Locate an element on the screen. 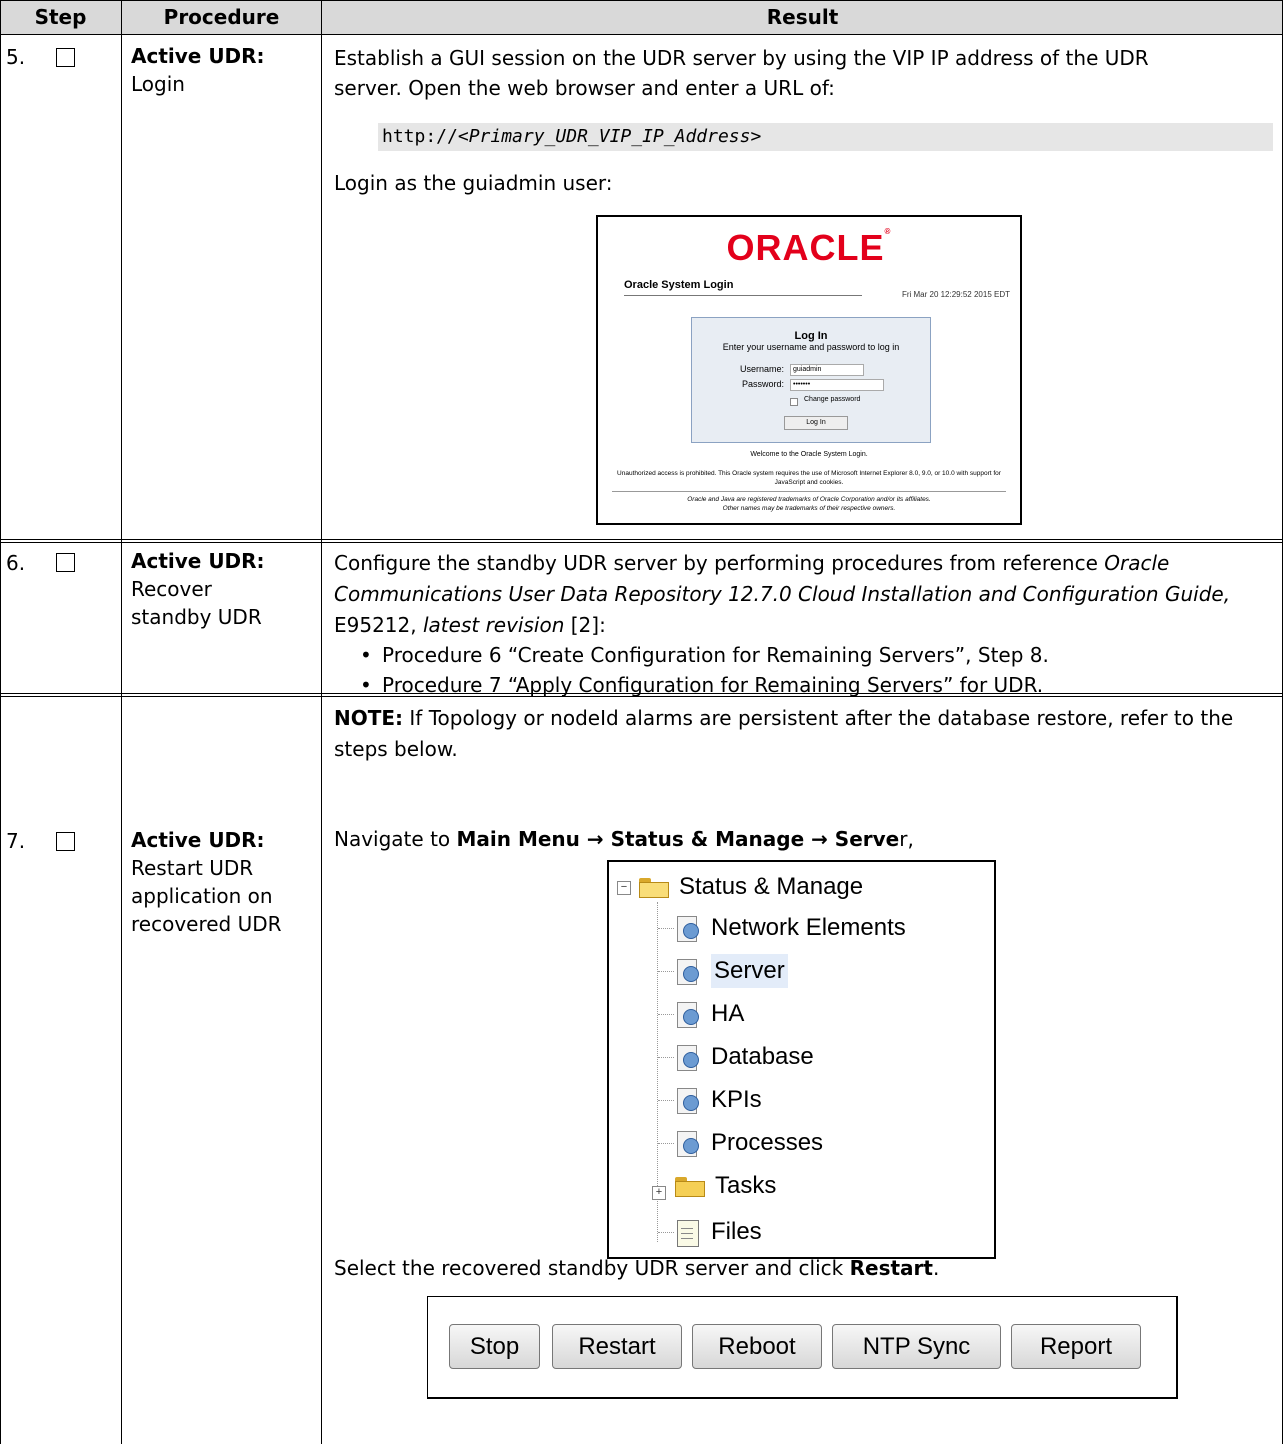 The width and height of the screenshot is (1283, 1444). expand-icon: + is located at coordinates (659, 1193).